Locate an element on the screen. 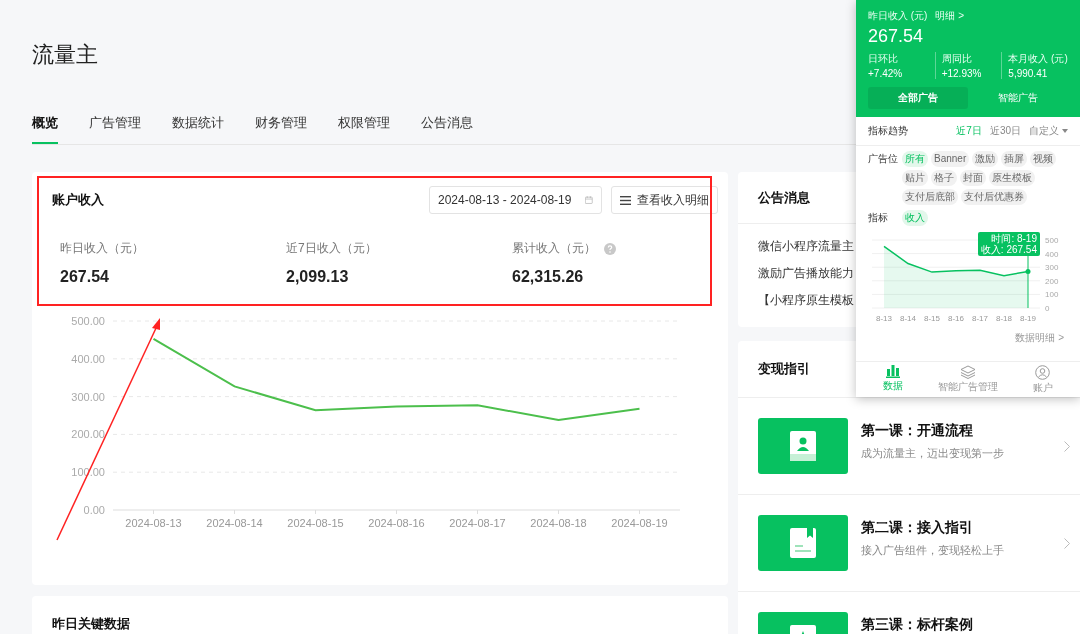  axis-label: 100 is located at coordinates (1052, 295).